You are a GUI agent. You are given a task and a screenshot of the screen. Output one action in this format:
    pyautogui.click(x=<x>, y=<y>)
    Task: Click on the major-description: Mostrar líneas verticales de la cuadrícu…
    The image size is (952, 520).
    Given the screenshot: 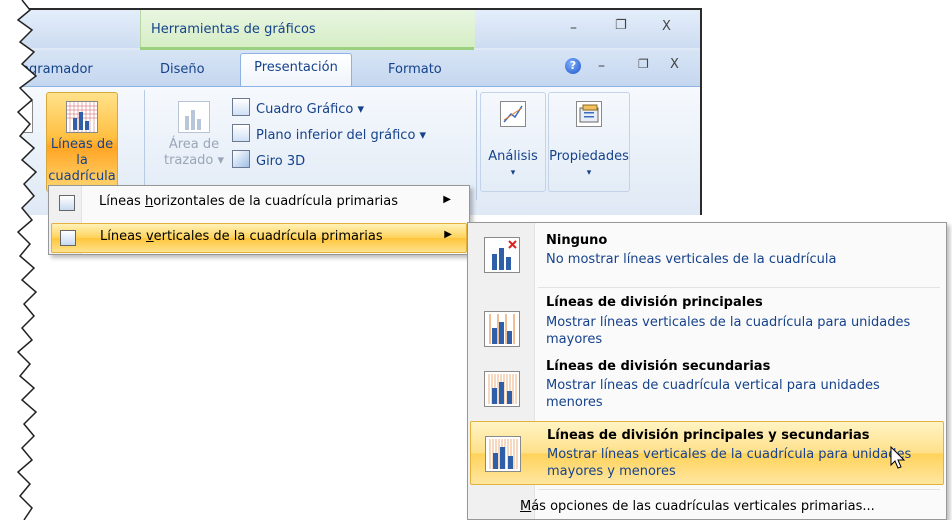 What is the action you would take?
    pyautogui.click(x=728, y=331)
    